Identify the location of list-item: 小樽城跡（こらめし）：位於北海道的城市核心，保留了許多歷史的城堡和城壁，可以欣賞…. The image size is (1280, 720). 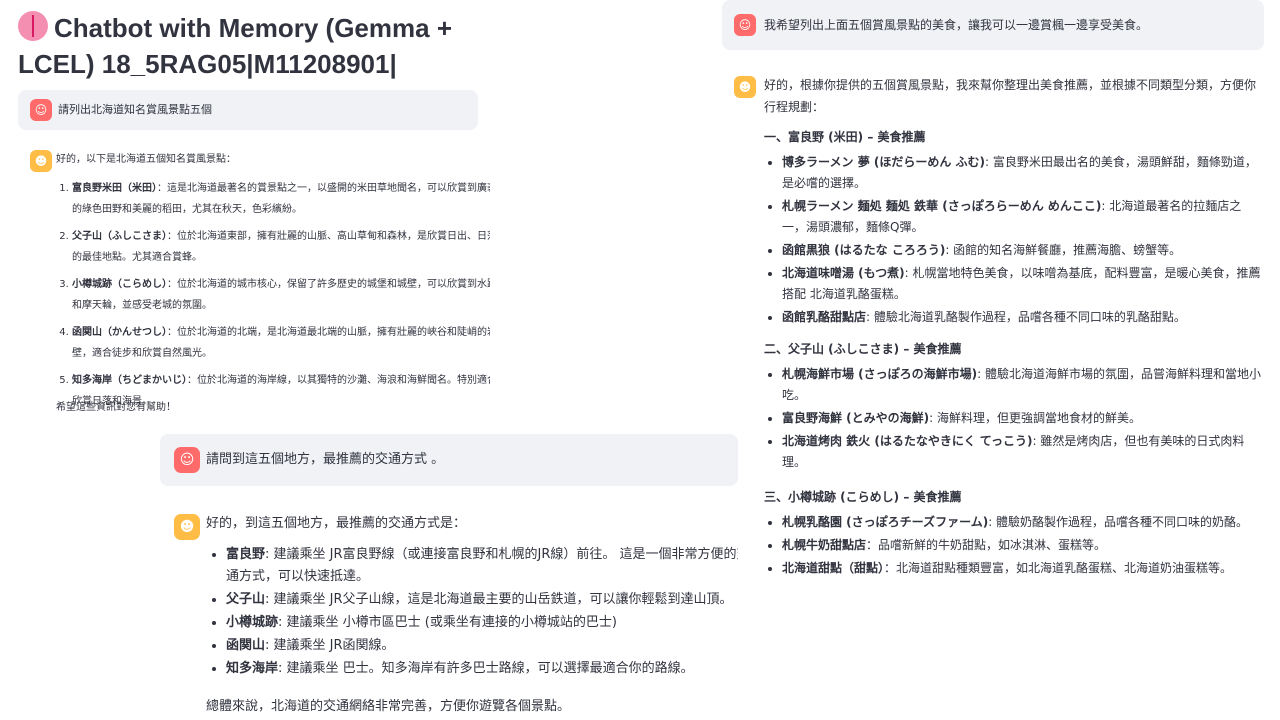
(281, 295).